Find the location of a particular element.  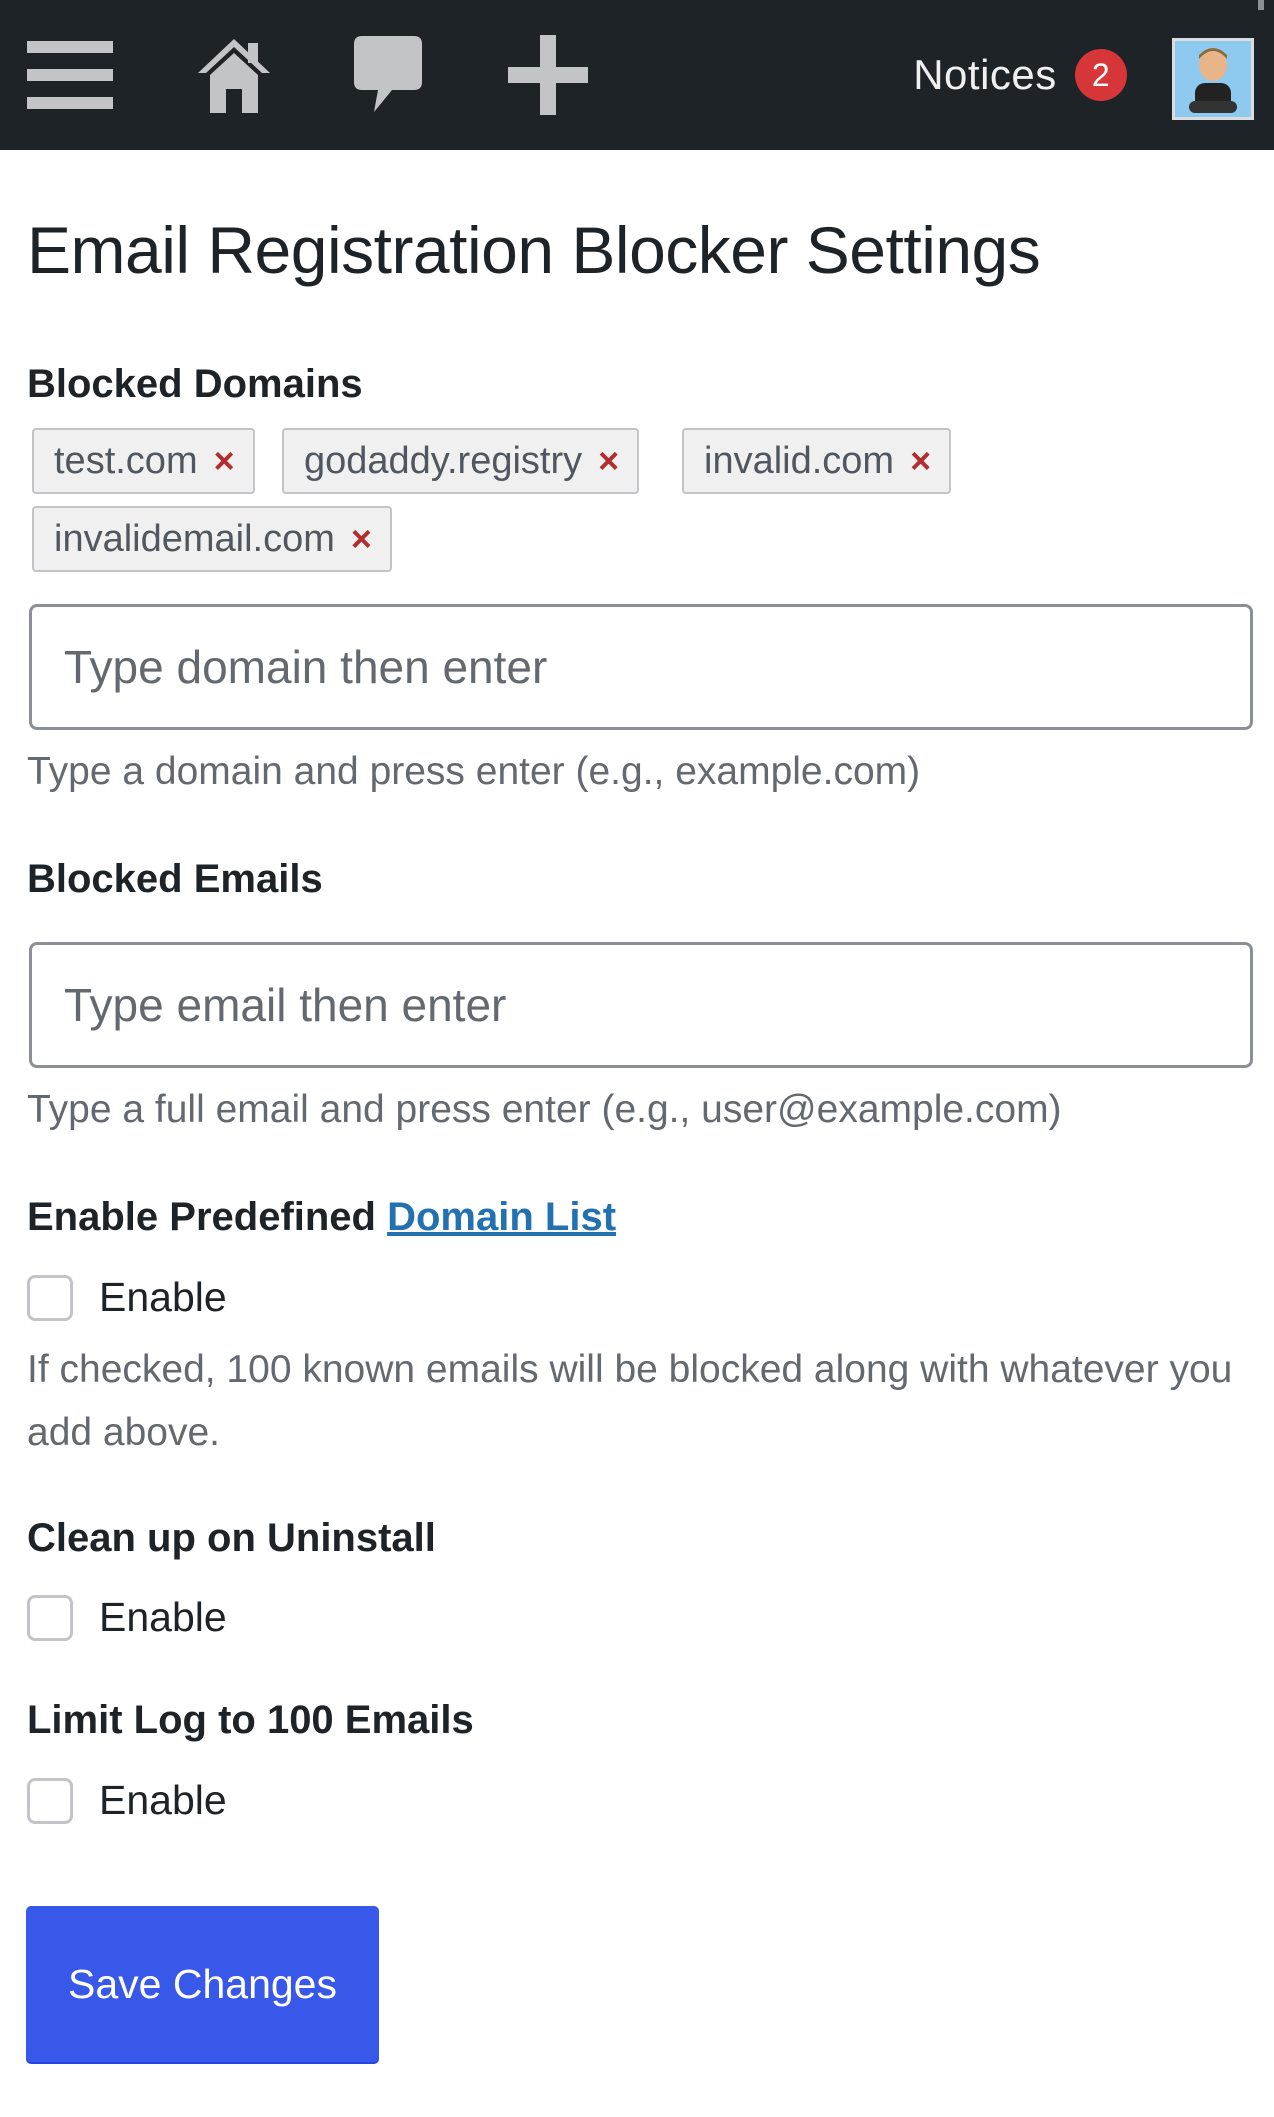

predefined-list-label: Enable Predefined Domain List is located at coordinates (321, 1217).